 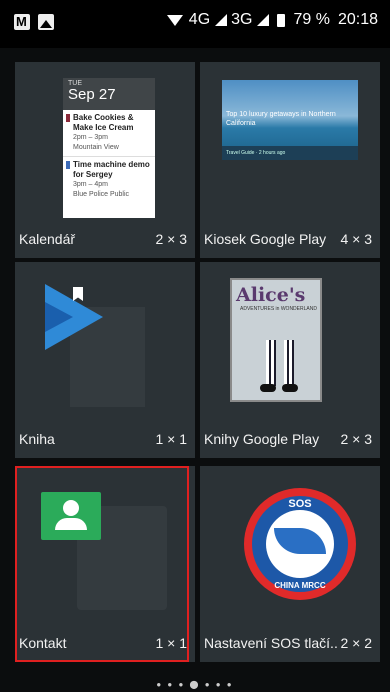 What do you see at coordinates (356, 643) in the screenshot?
I see `widget-size: 2 × 2` at bounding box center [356, 643].